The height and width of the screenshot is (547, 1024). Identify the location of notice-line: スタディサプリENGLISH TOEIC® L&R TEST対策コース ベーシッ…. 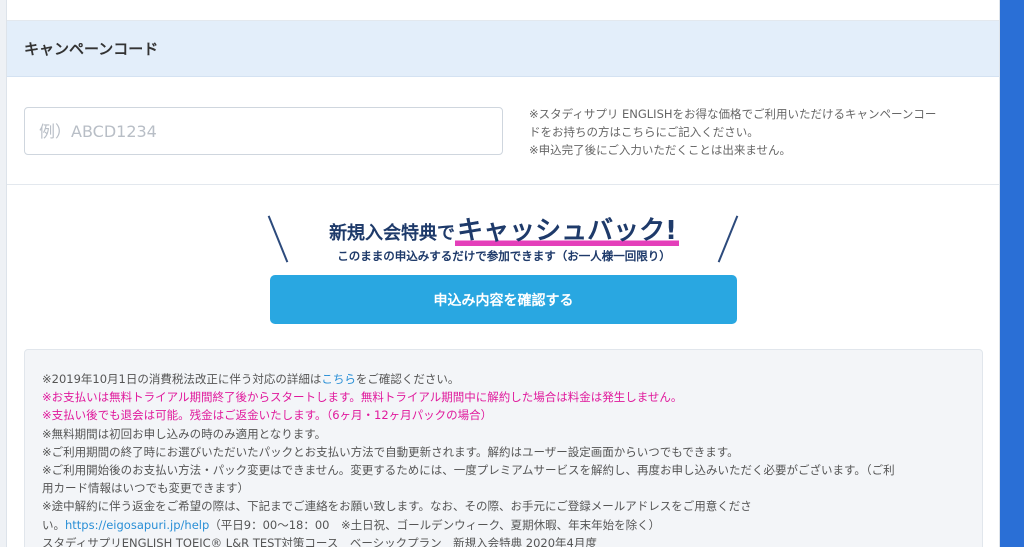
(319, 541).